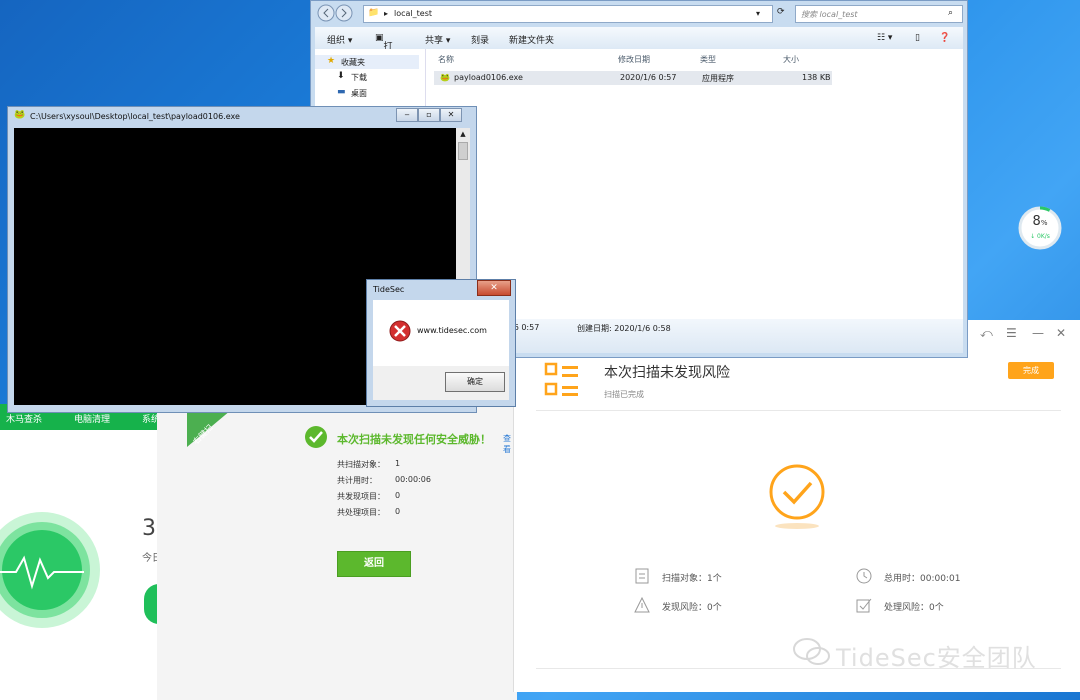  What do you see at coordinates (446, 59) in the screenshot?
I see `column-name: 名称` at bounding box center [446, 59].